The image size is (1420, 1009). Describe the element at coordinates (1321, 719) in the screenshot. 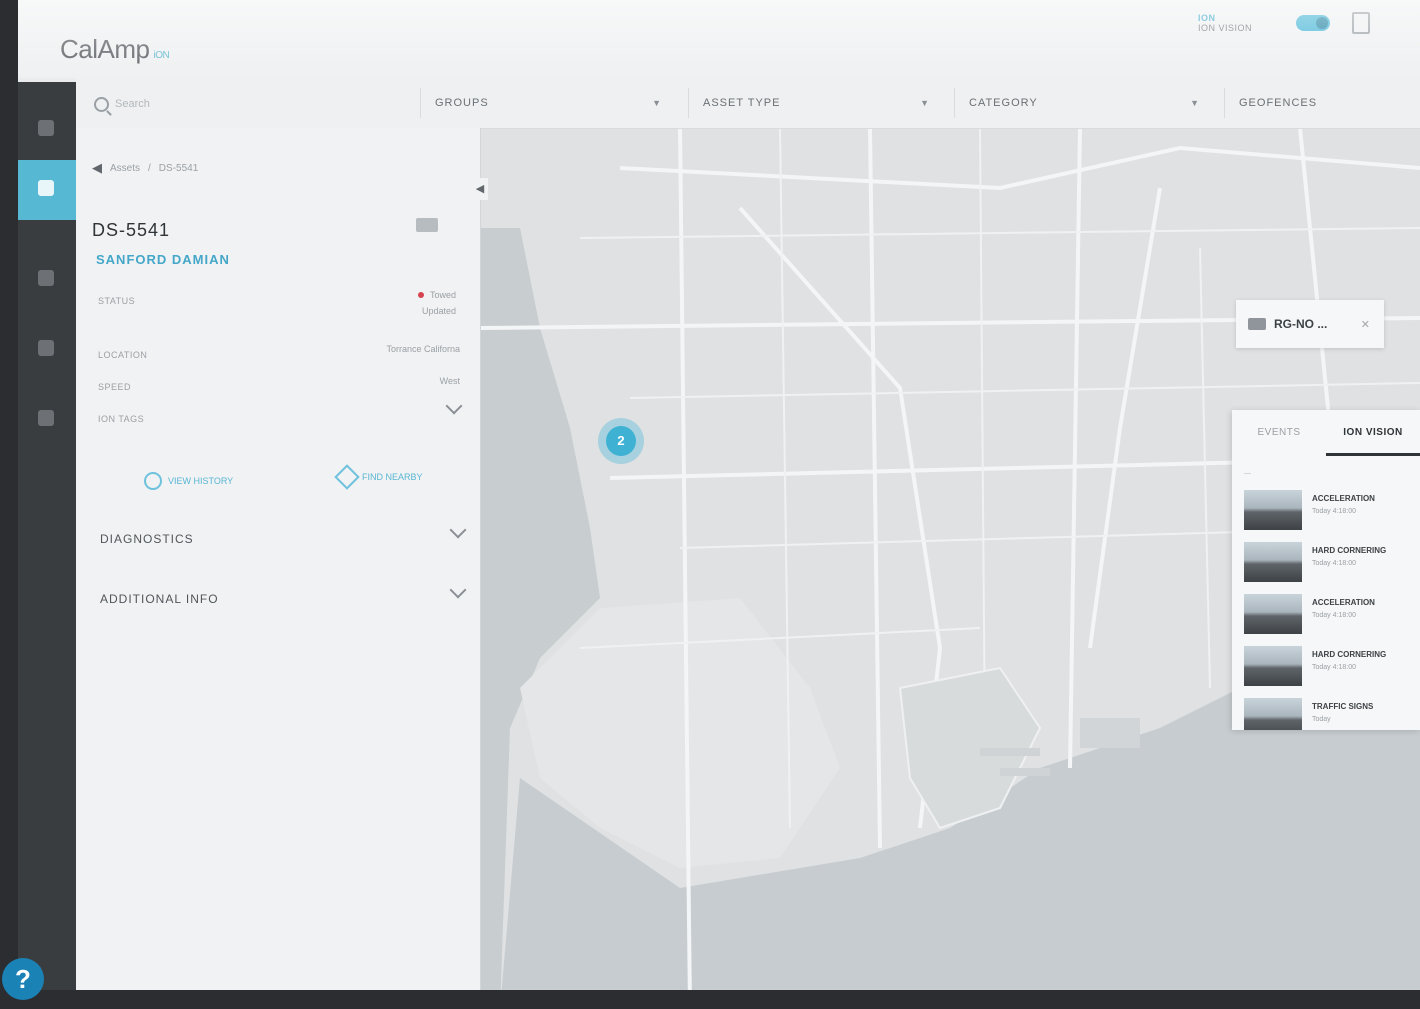

I see `event-time: Today` at that location.